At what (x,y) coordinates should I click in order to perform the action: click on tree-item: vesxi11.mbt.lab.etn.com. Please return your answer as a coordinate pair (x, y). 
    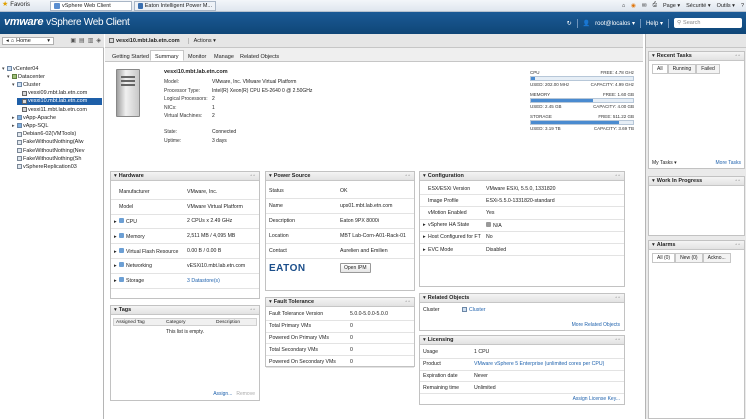
    Looking at the image, I should click on (59, 109).